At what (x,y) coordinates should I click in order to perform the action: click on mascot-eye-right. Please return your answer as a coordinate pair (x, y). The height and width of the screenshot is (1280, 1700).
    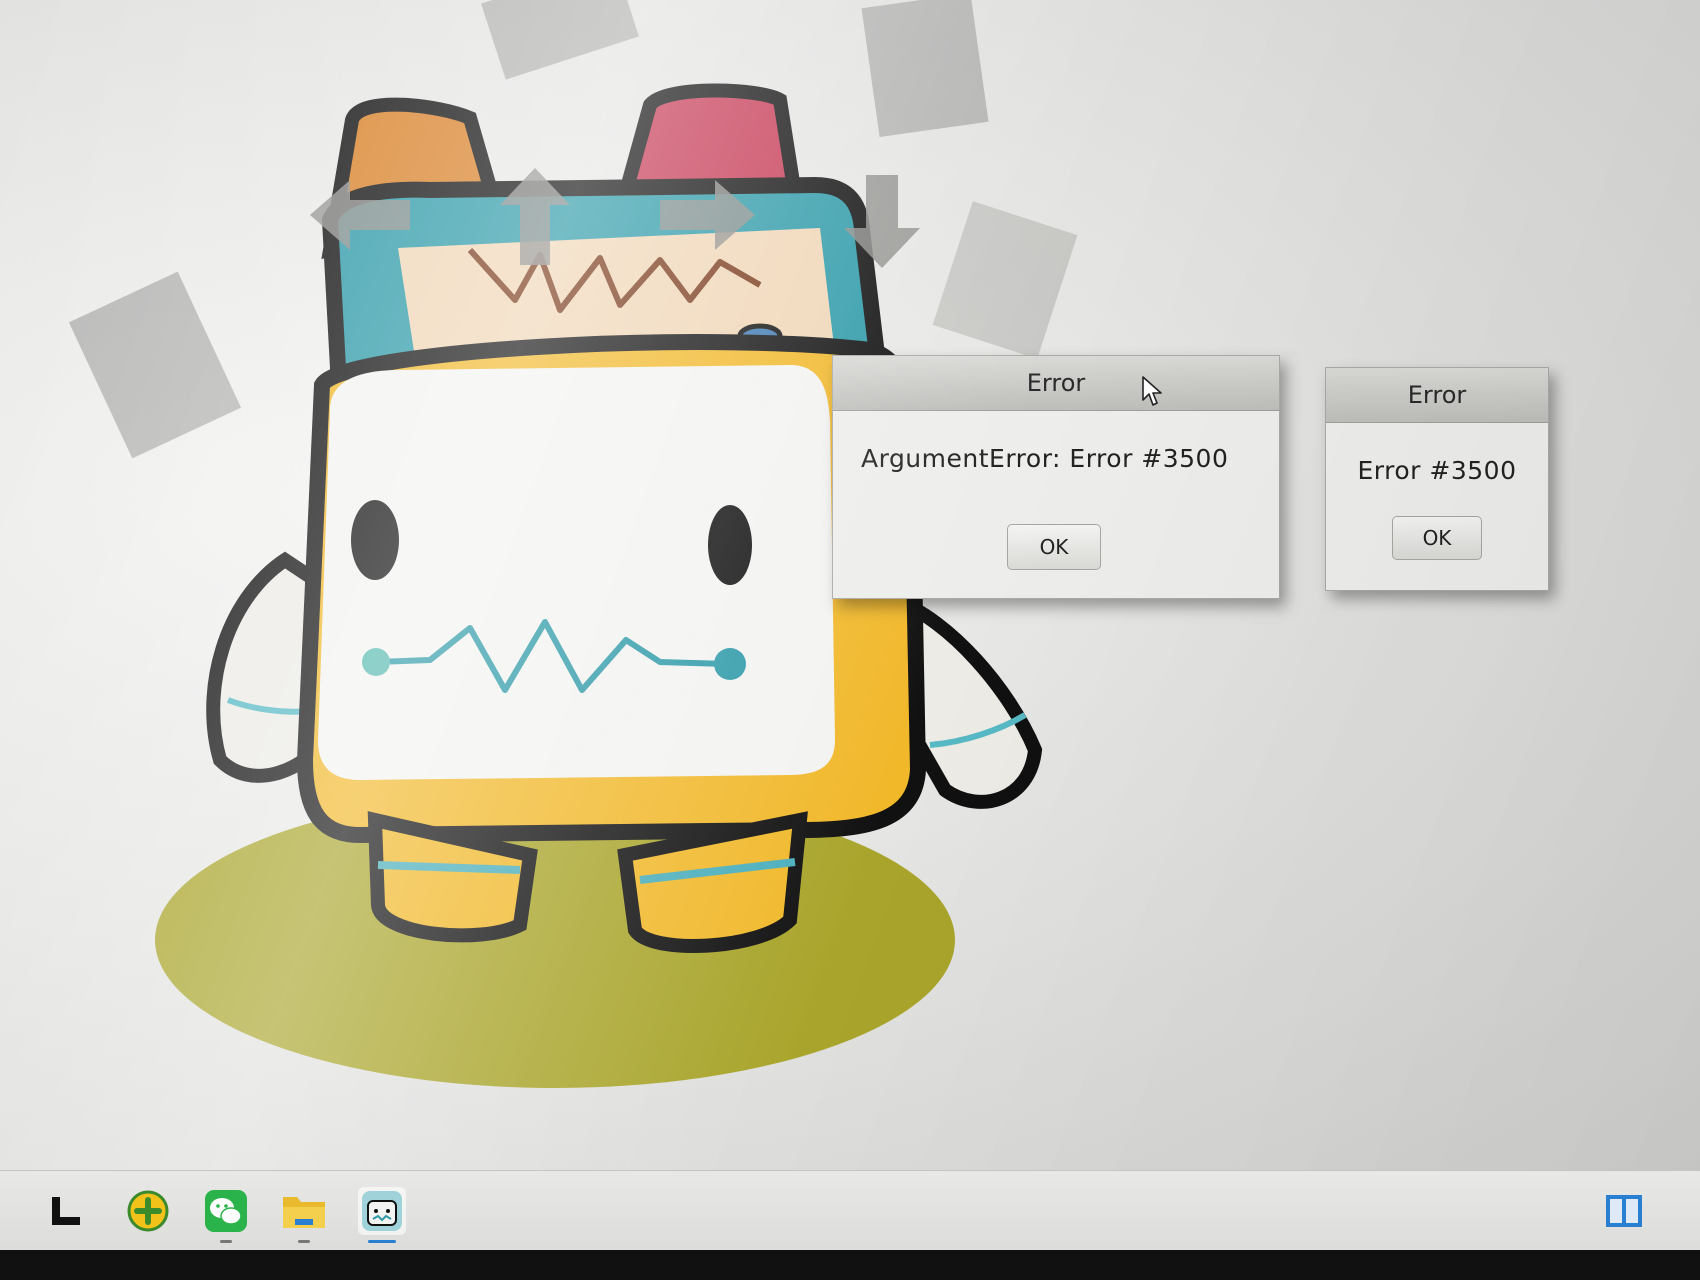
    Looking at the image, I should click on (730, 545).